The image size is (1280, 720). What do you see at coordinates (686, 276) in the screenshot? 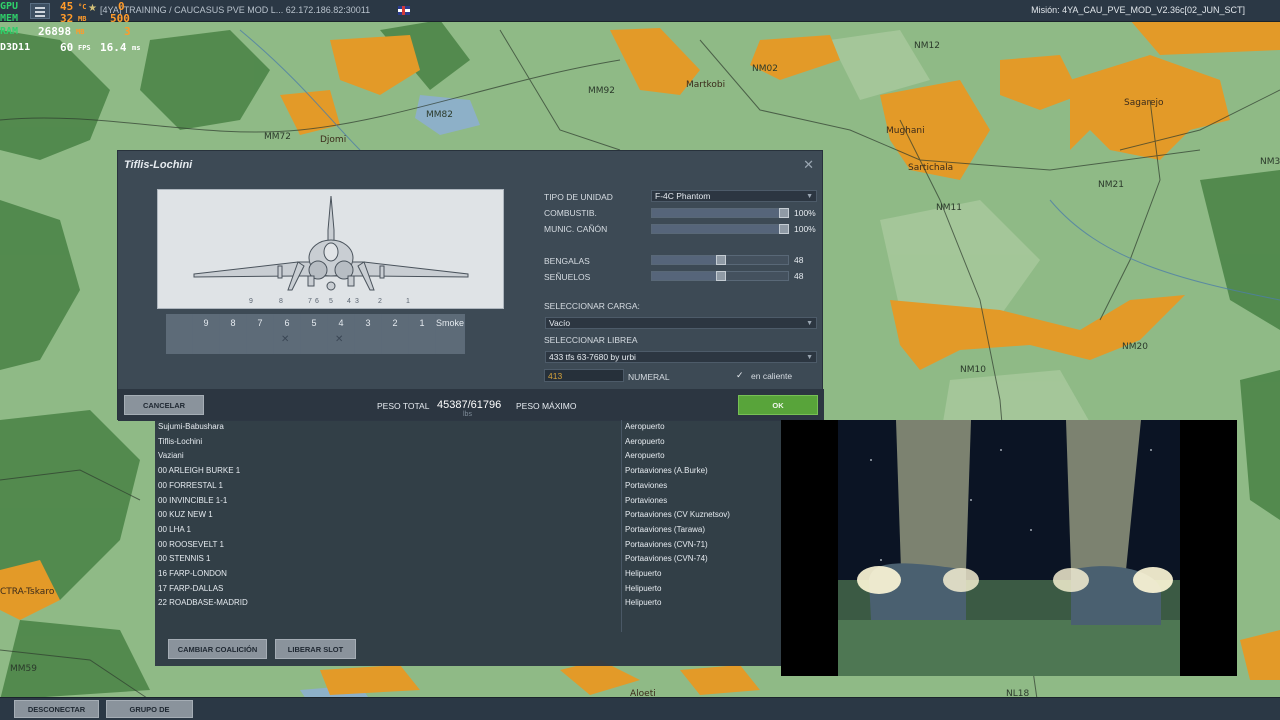
I see `chaff-slider-fill` at bounding box center [686, 276].